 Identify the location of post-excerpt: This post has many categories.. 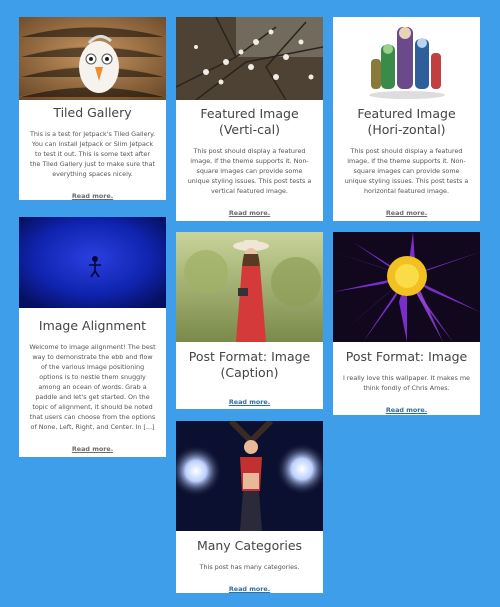
(249, 567).